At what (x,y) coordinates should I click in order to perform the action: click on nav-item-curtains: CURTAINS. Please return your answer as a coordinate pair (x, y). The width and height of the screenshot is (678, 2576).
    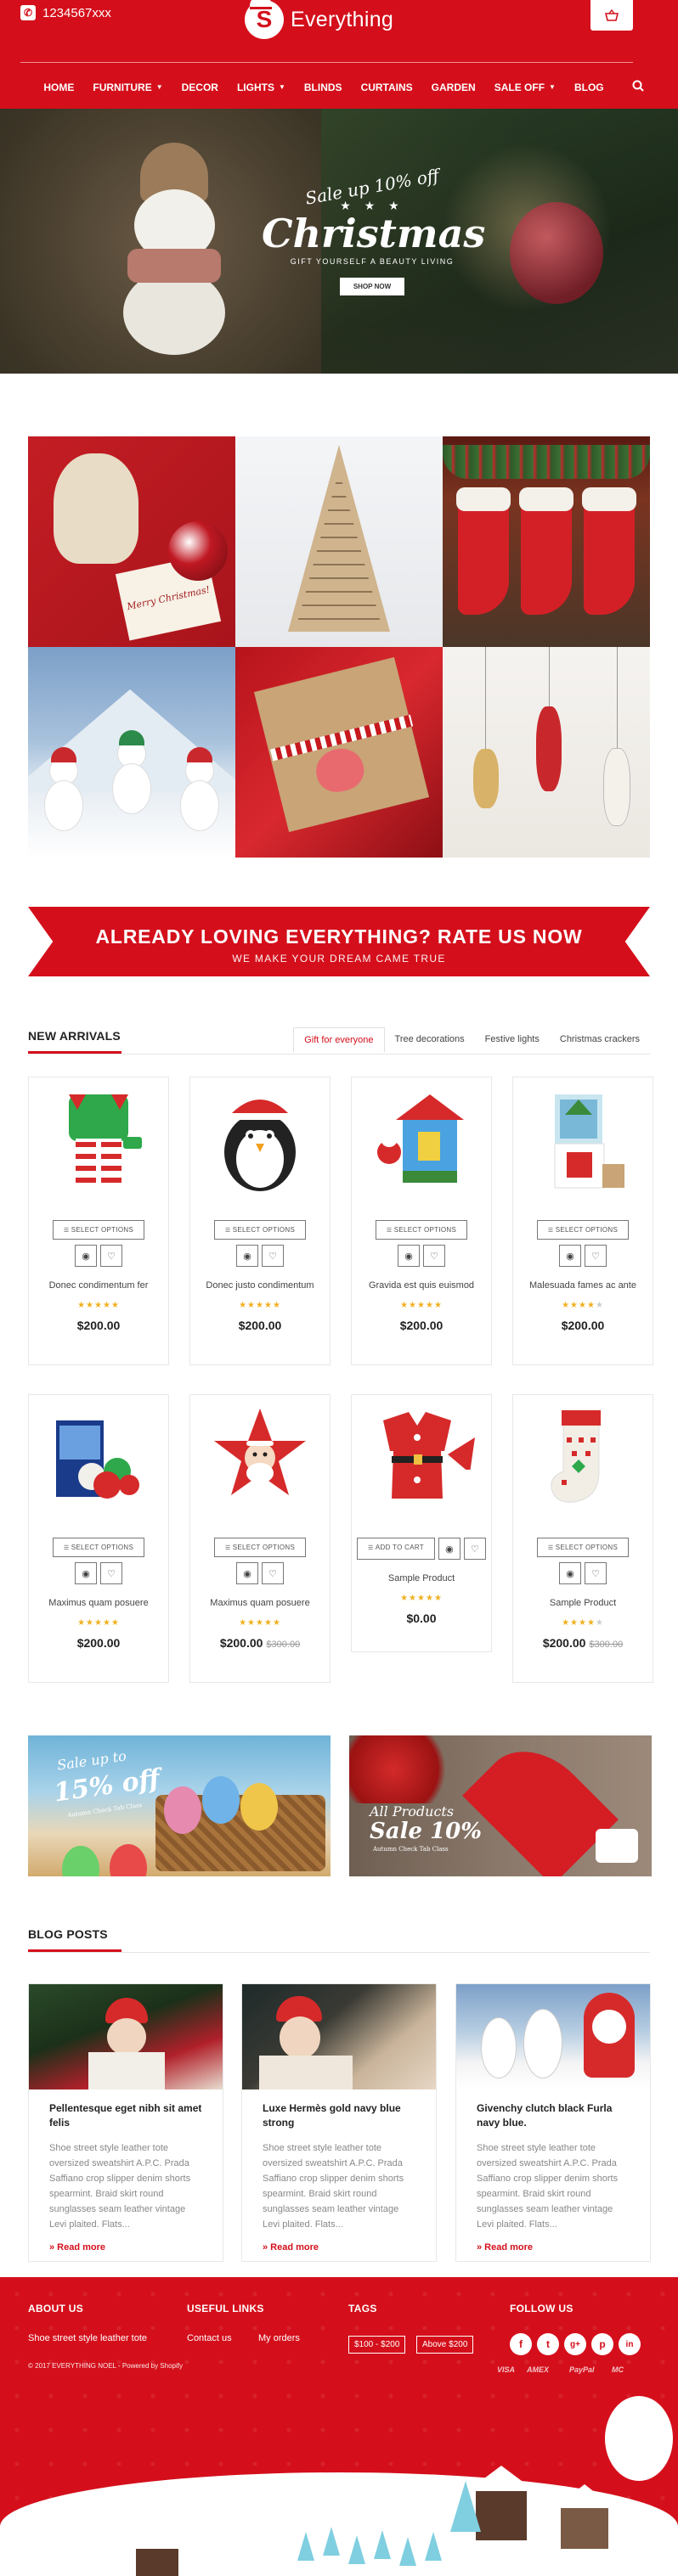
    Looking at the image, I should click on (387, 87).